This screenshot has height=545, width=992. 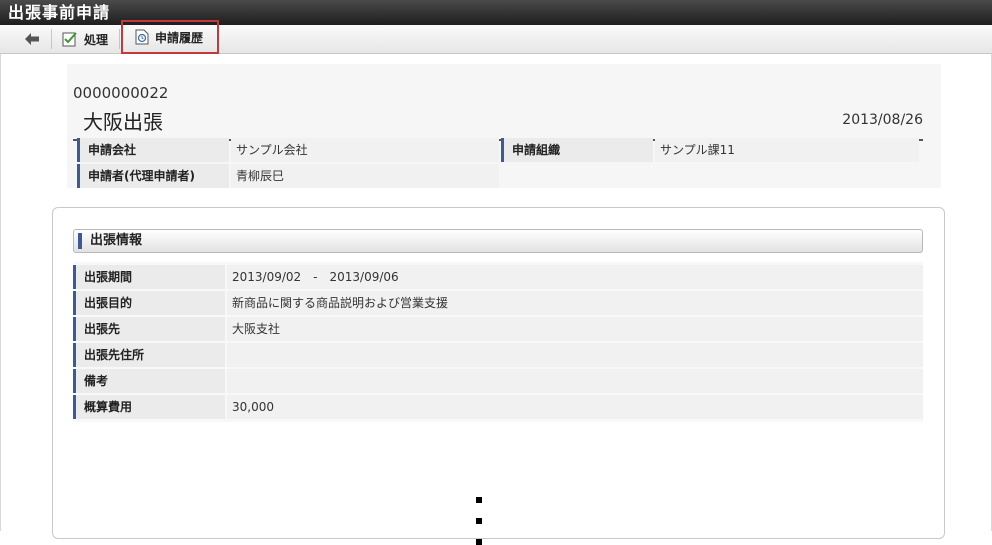 I want to click on row-value: 大阪支社, so click(x=575, y=329).